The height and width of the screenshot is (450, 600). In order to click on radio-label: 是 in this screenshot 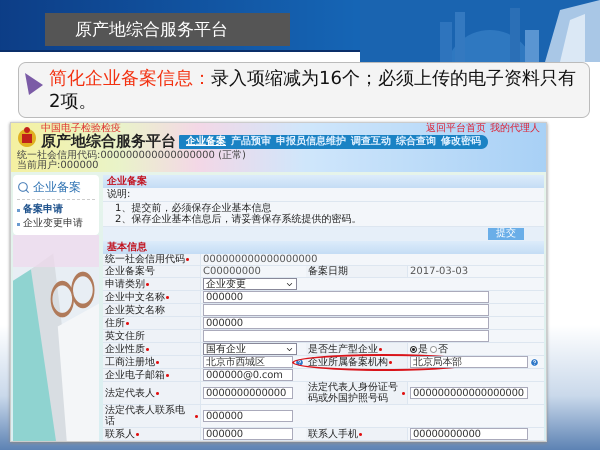, I will do `click(423, 349)`.